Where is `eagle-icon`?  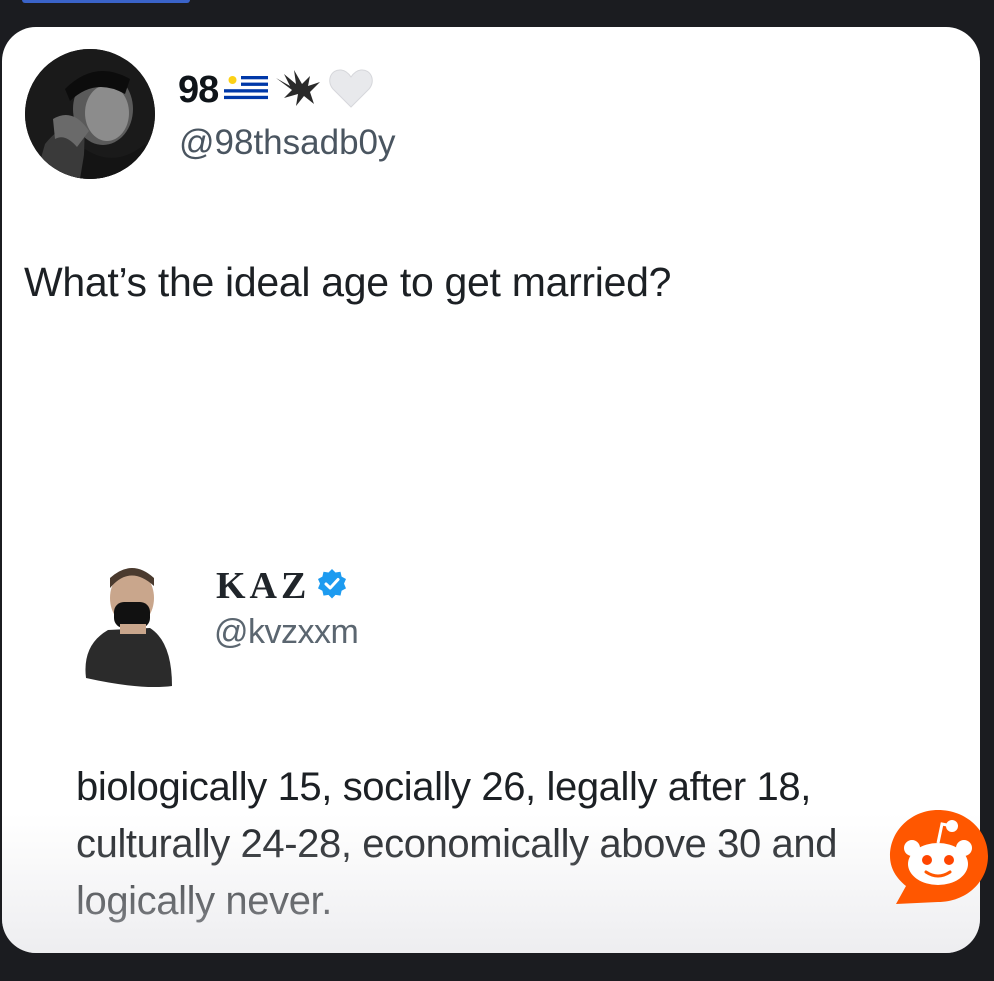 eagle-icon is located at coordinates (298, 90).